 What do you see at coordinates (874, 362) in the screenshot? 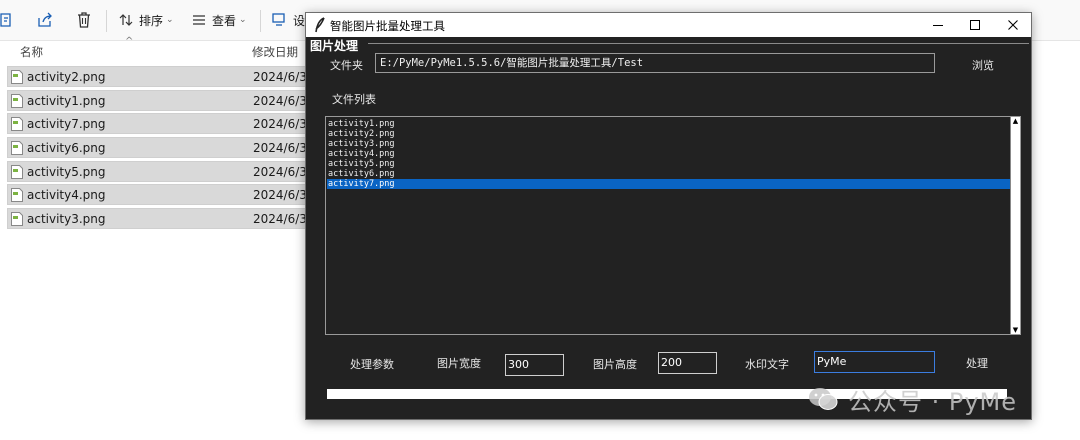
I see `watermark-text-input: PyMe` at bounding box center [874, 362].